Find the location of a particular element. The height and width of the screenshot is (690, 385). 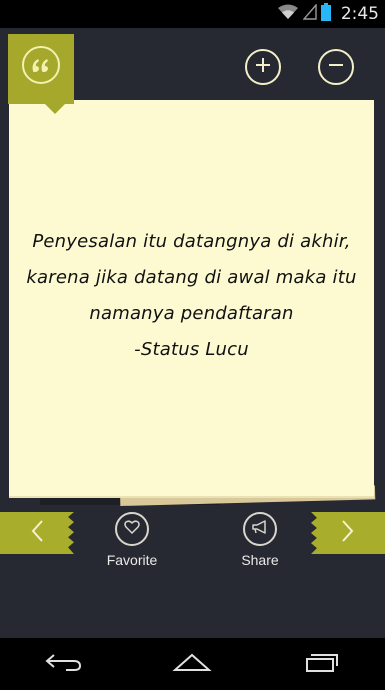

quote-author: -Status Lucu is located at coordinates (191, 349).